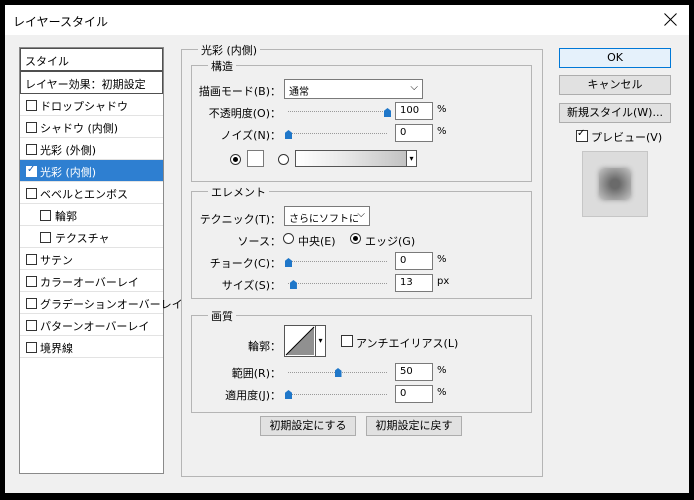 The height and width of the screenshot is (500, 694). Describe the element at coordinates (390, 241) in the screenshot. I see `source-edge-label: エッジ(G)` at that location.